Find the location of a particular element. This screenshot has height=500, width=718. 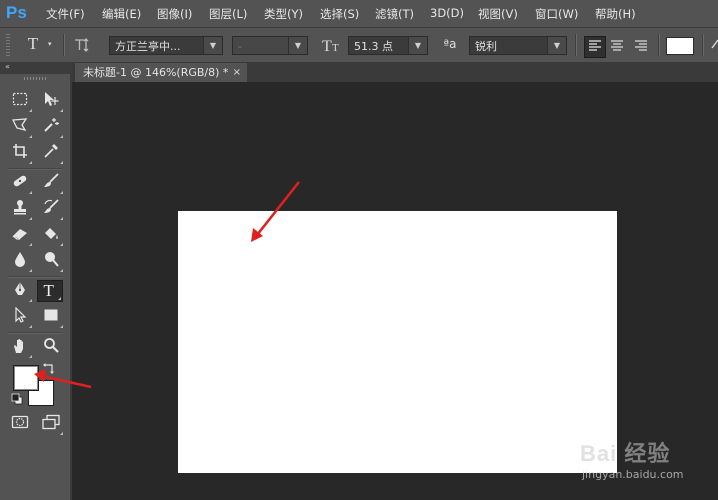

crop-tool-icon is located at coordinates (20, 154).